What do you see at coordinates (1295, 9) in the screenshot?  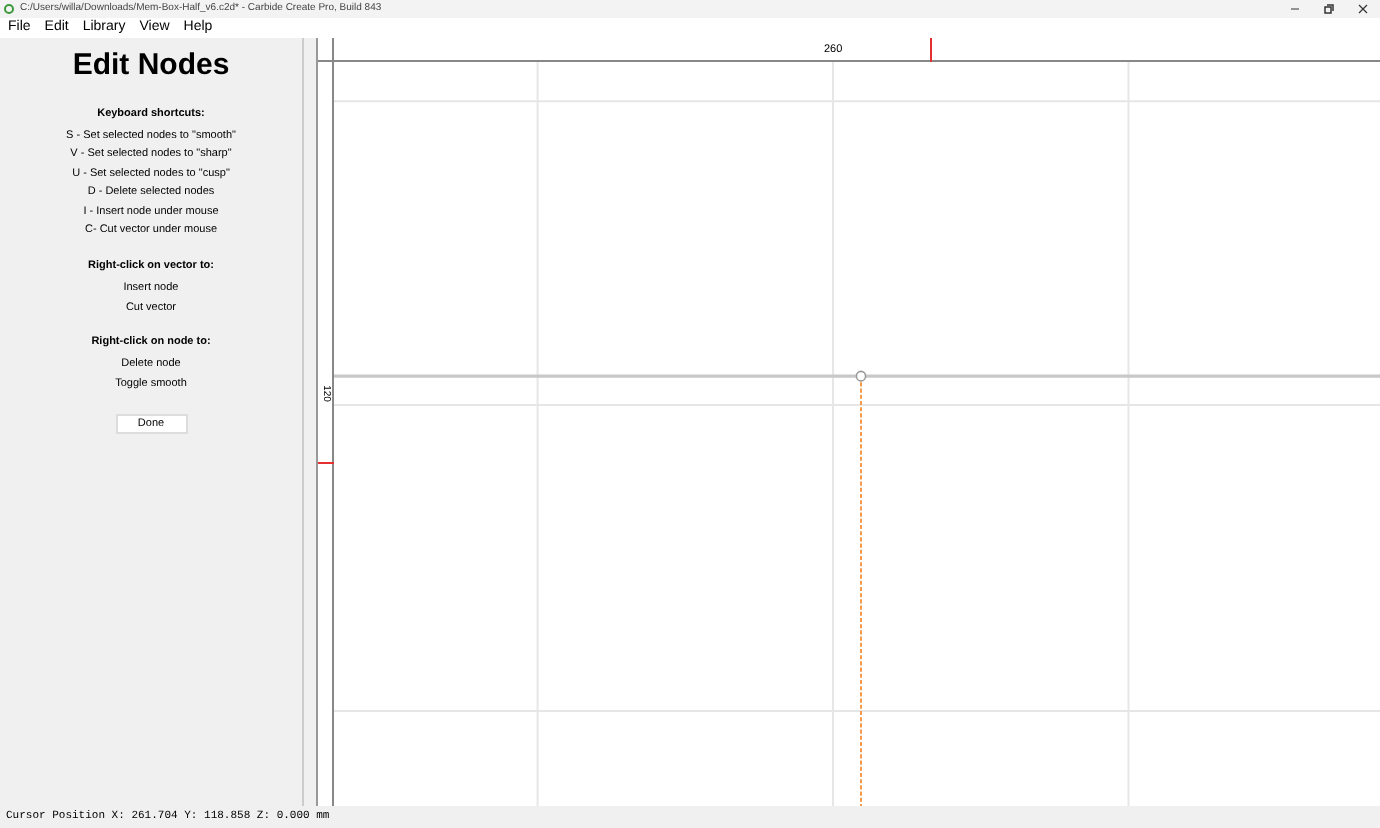 I see `minimize-icon` at bounding box center [1295, 9].